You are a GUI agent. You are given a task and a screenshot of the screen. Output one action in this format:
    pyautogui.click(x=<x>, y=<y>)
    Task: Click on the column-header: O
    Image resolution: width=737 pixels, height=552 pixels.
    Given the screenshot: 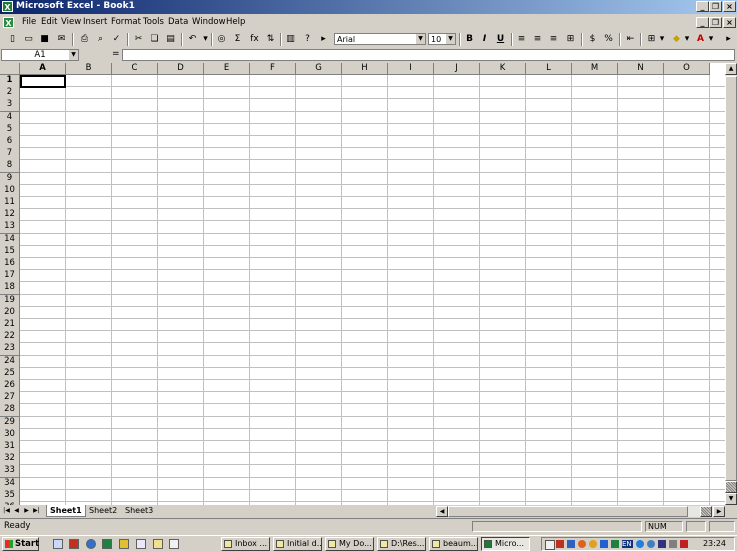 What is the action you would take?
    pyautogui.click(x=687, y=69)
    